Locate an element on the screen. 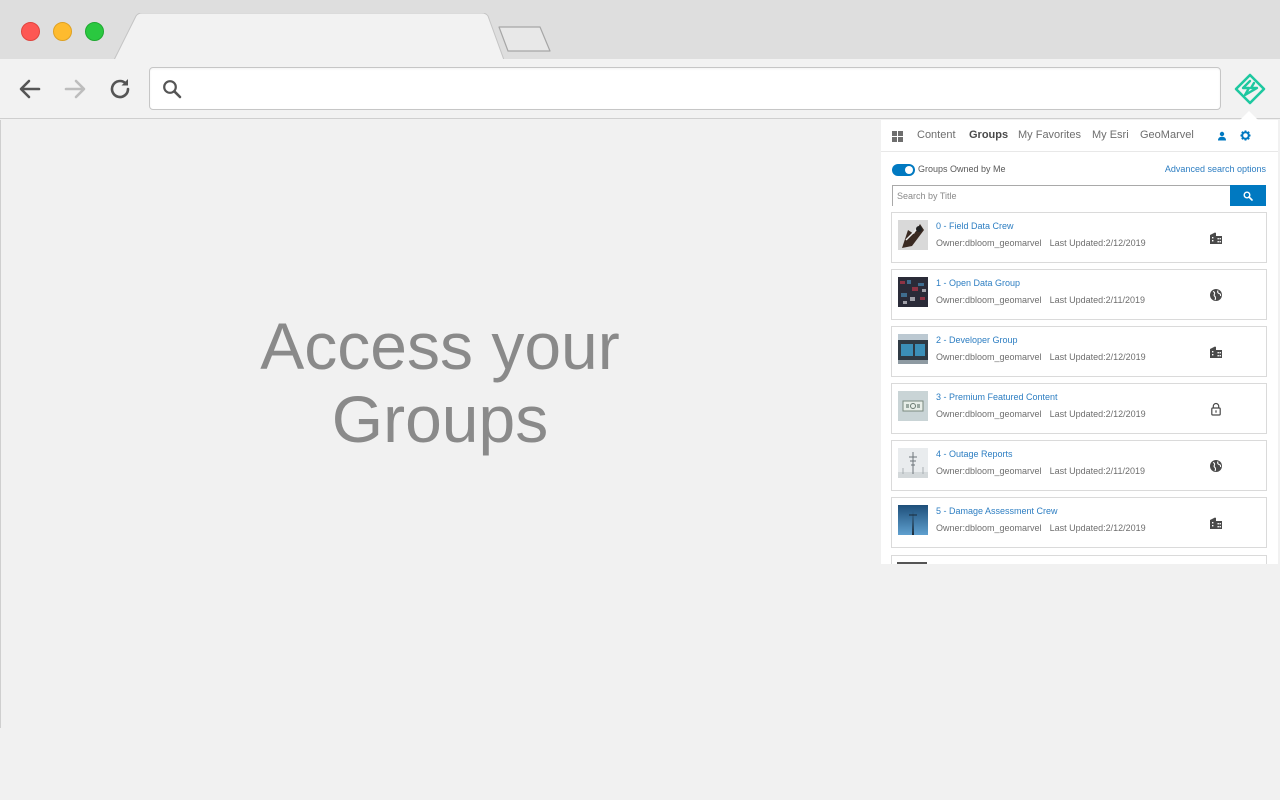 The image size is (1280, 800). minimize-window-button is located at coordinates (62, 31).